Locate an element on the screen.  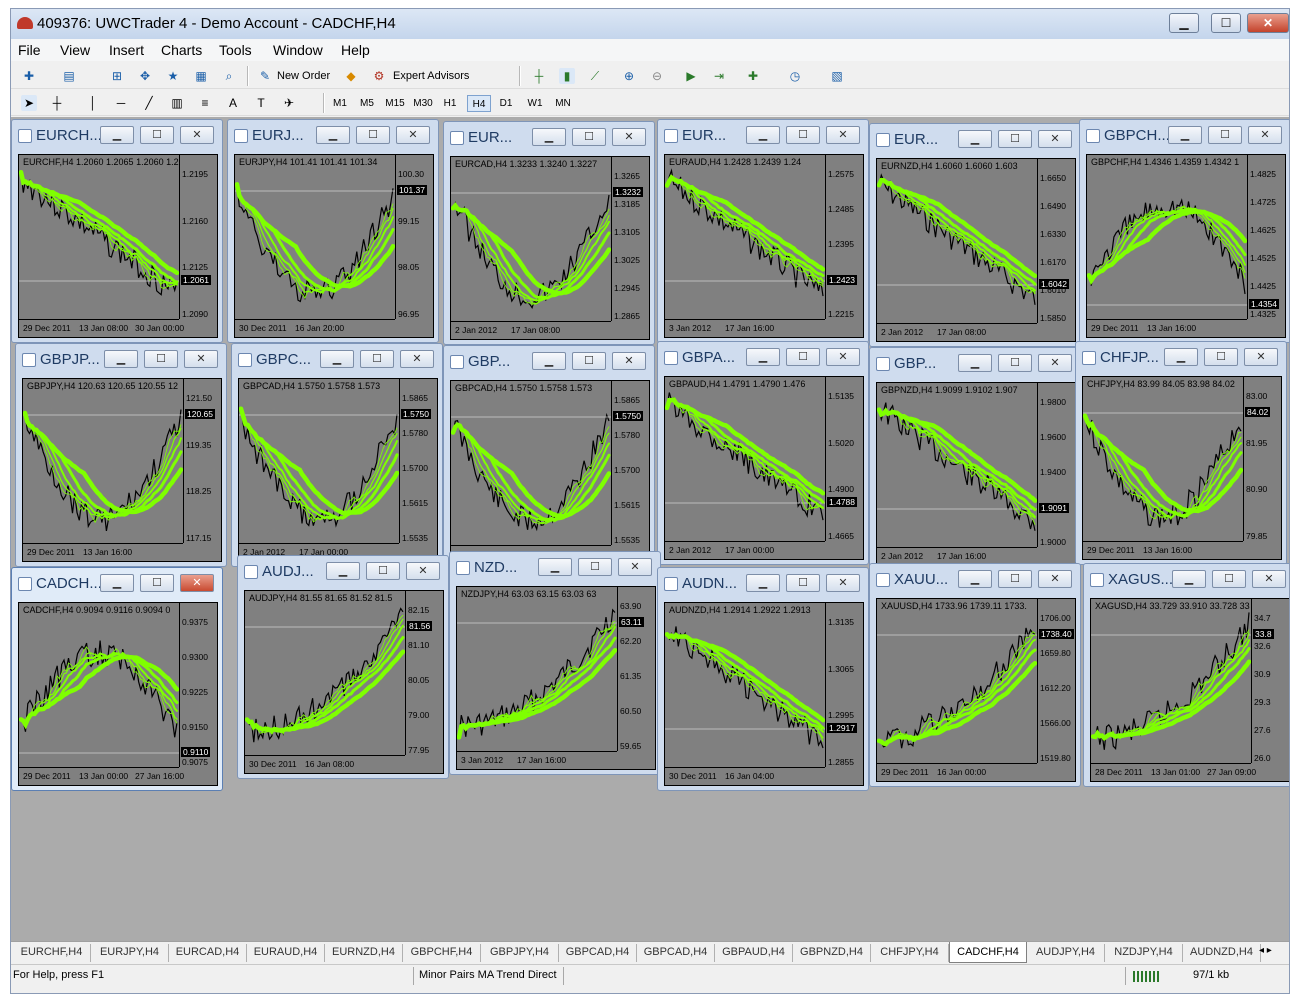
chart-window-header: GBPJP... ▁ ☐ ✕ is located at coordinates (121, 359).